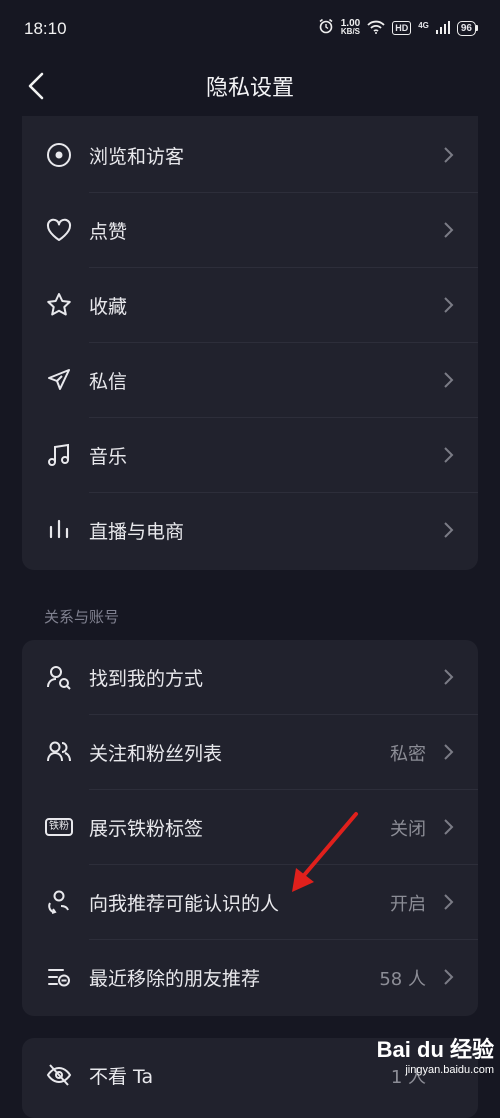 The height and width of the screenshot is (1118, 500). What do you see at coordinates (250, 155) in the screenshot?
I see `settings-row-browse-visitors: 浏览和访客` at bounding box center [250, 155].